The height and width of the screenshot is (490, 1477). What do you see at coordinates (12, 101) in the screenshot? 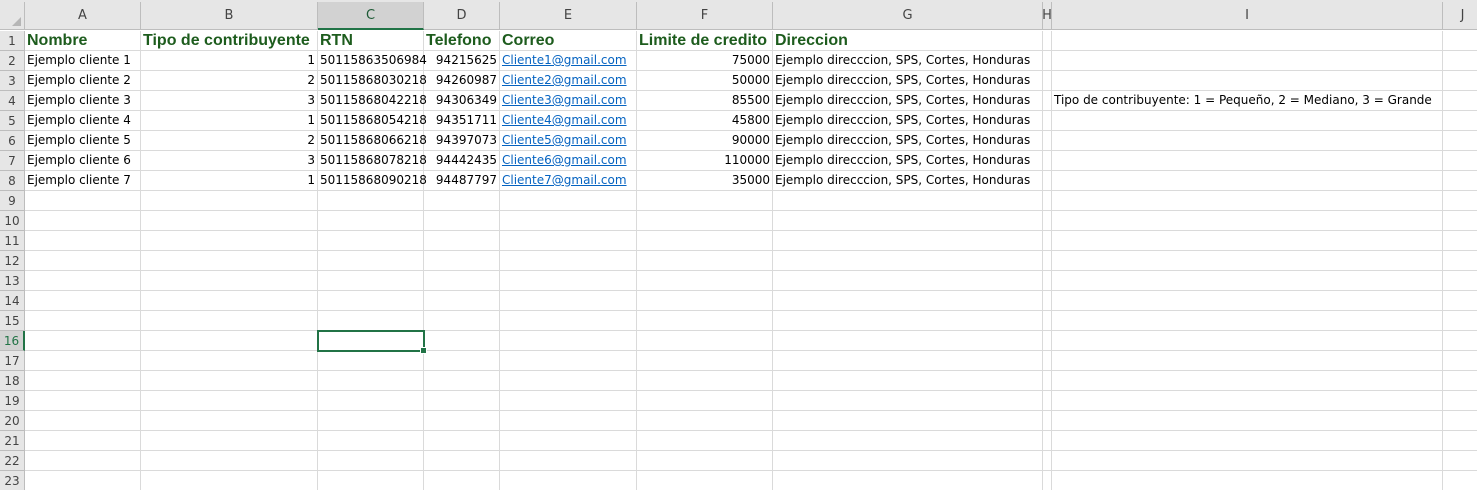
I see `row-header-4: 4` at bounding box center [12, 101].